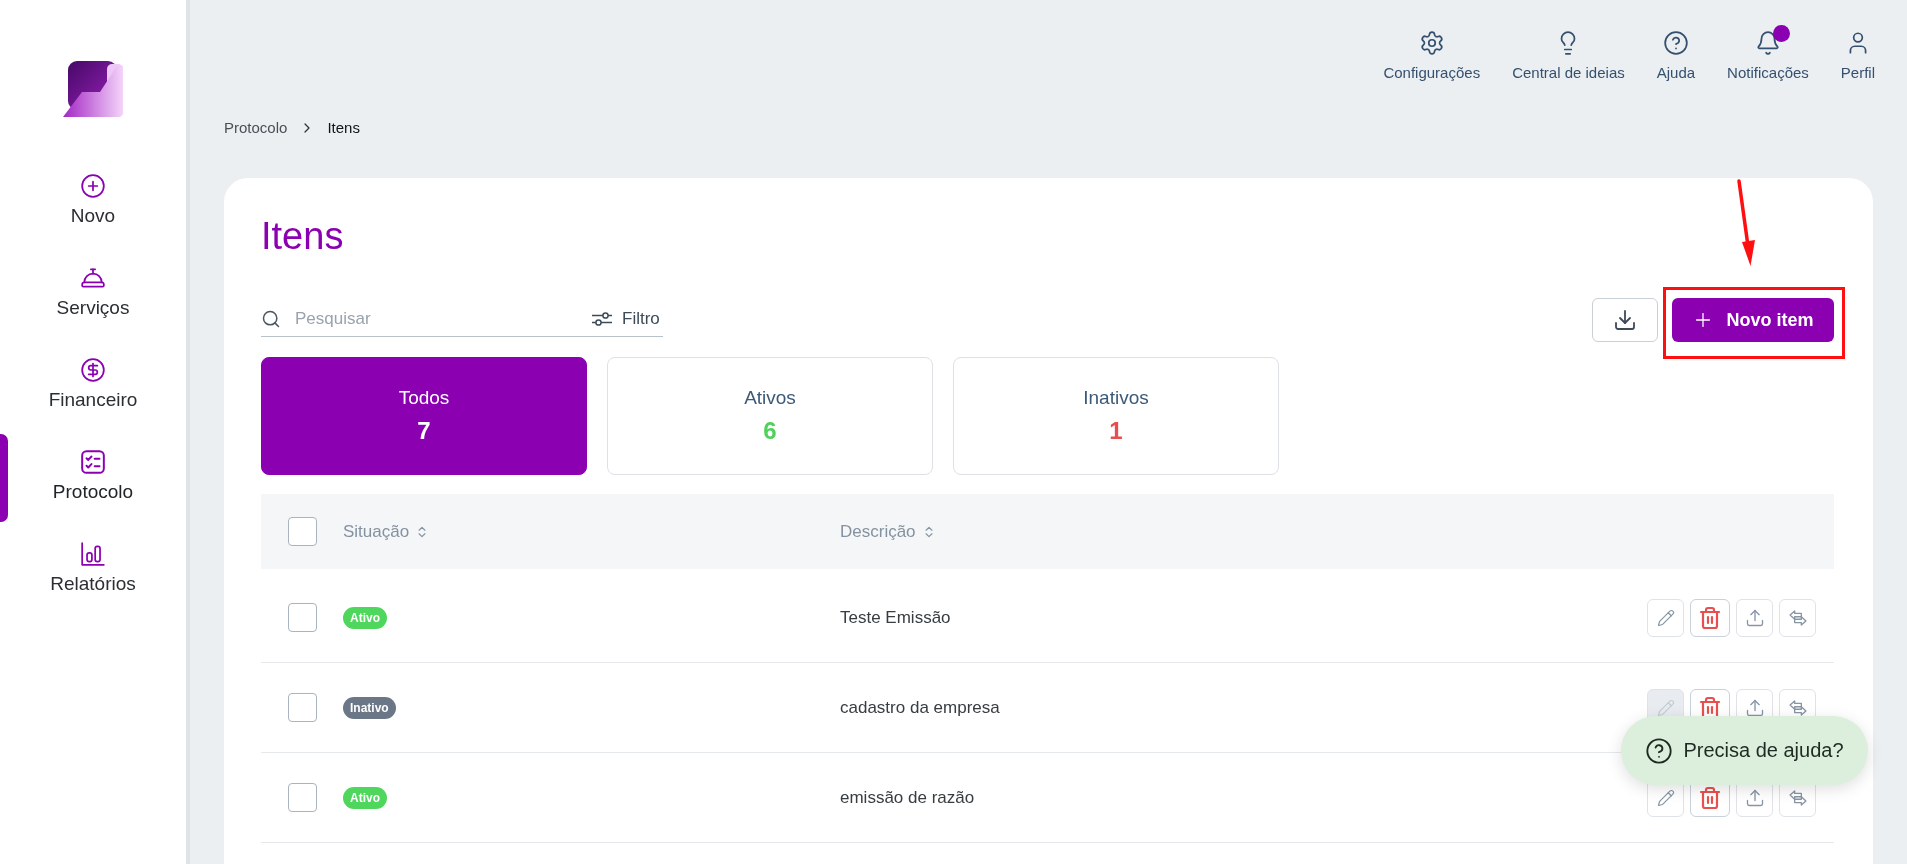  What do you see at coordinates (93, 462) in the screenshot?
I see `checklist-icon` at bounding box center [93, 462].